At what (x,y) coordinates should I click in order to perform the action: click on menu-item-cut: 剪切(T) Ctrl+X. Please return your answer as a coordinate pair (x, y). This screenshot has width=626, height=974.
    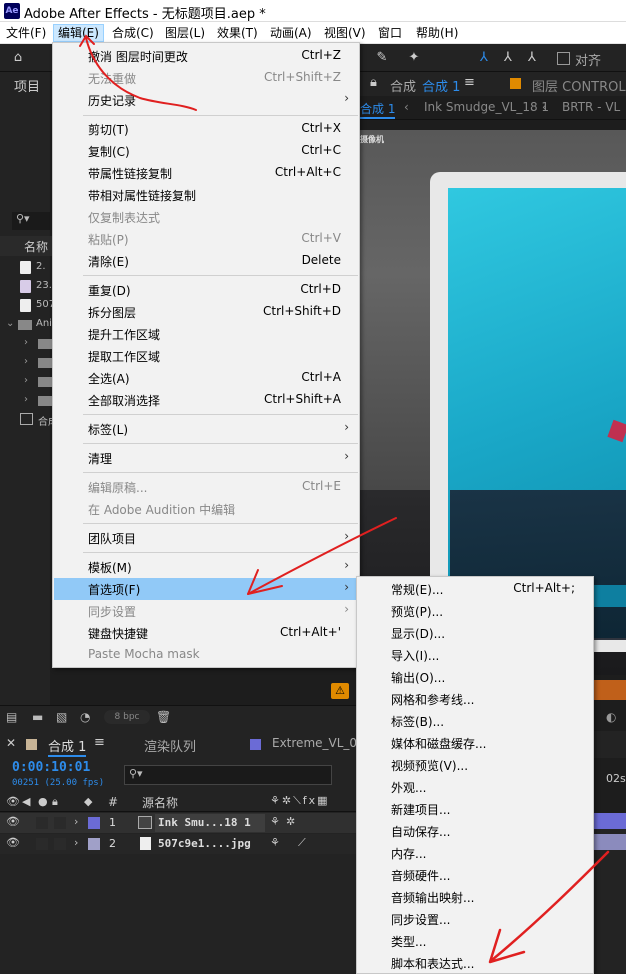
    Looking at the image, I should click on (206, 129).